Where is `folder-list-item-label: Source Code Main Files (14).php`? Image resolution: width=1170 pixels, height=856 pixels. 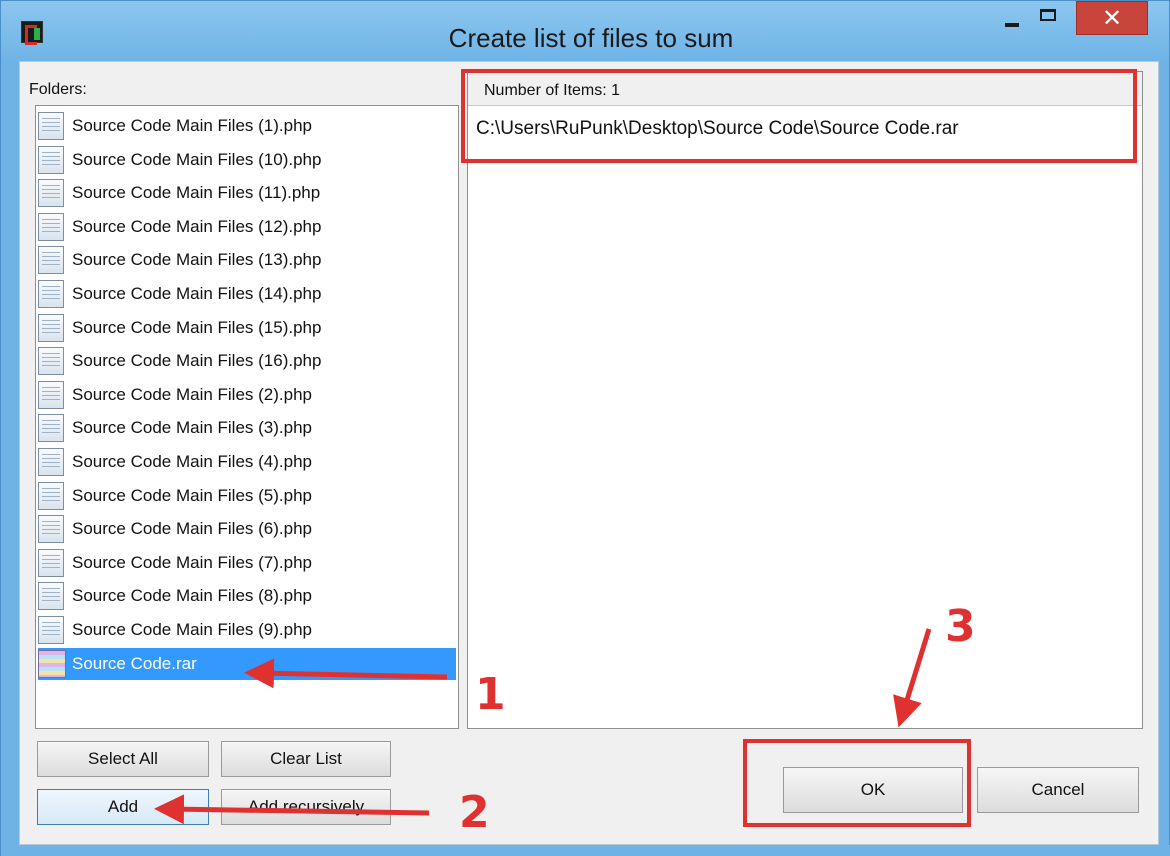 folder-list-item-label: Source Code Main Files (14).php is located at coordinates (197, 293).